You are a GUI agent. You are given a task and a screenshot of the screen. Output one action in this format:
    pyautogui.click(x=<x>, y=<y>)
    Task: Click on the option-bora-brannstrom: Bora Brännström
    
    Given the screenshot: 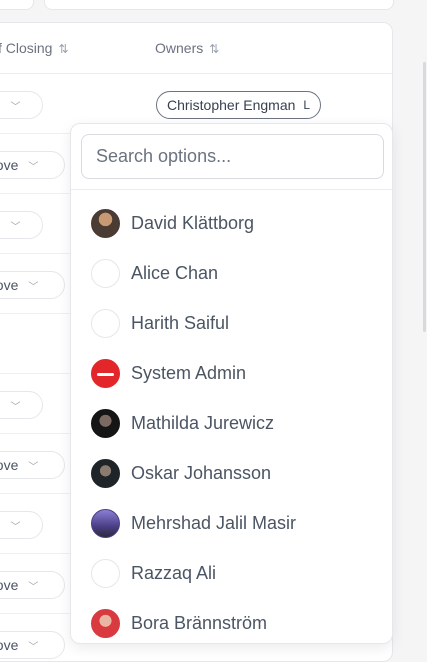 What is the action you would take?
    pyautogui.click(x=179, y=623)
    